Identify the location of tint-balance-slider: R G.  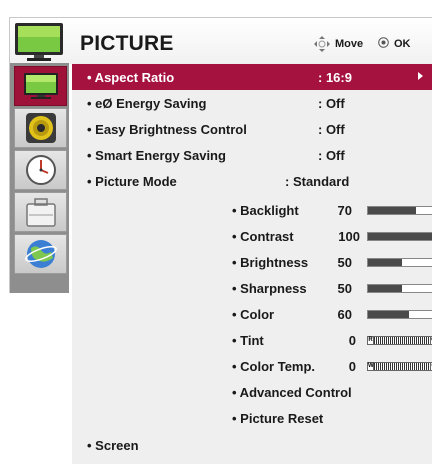
(399, 340).